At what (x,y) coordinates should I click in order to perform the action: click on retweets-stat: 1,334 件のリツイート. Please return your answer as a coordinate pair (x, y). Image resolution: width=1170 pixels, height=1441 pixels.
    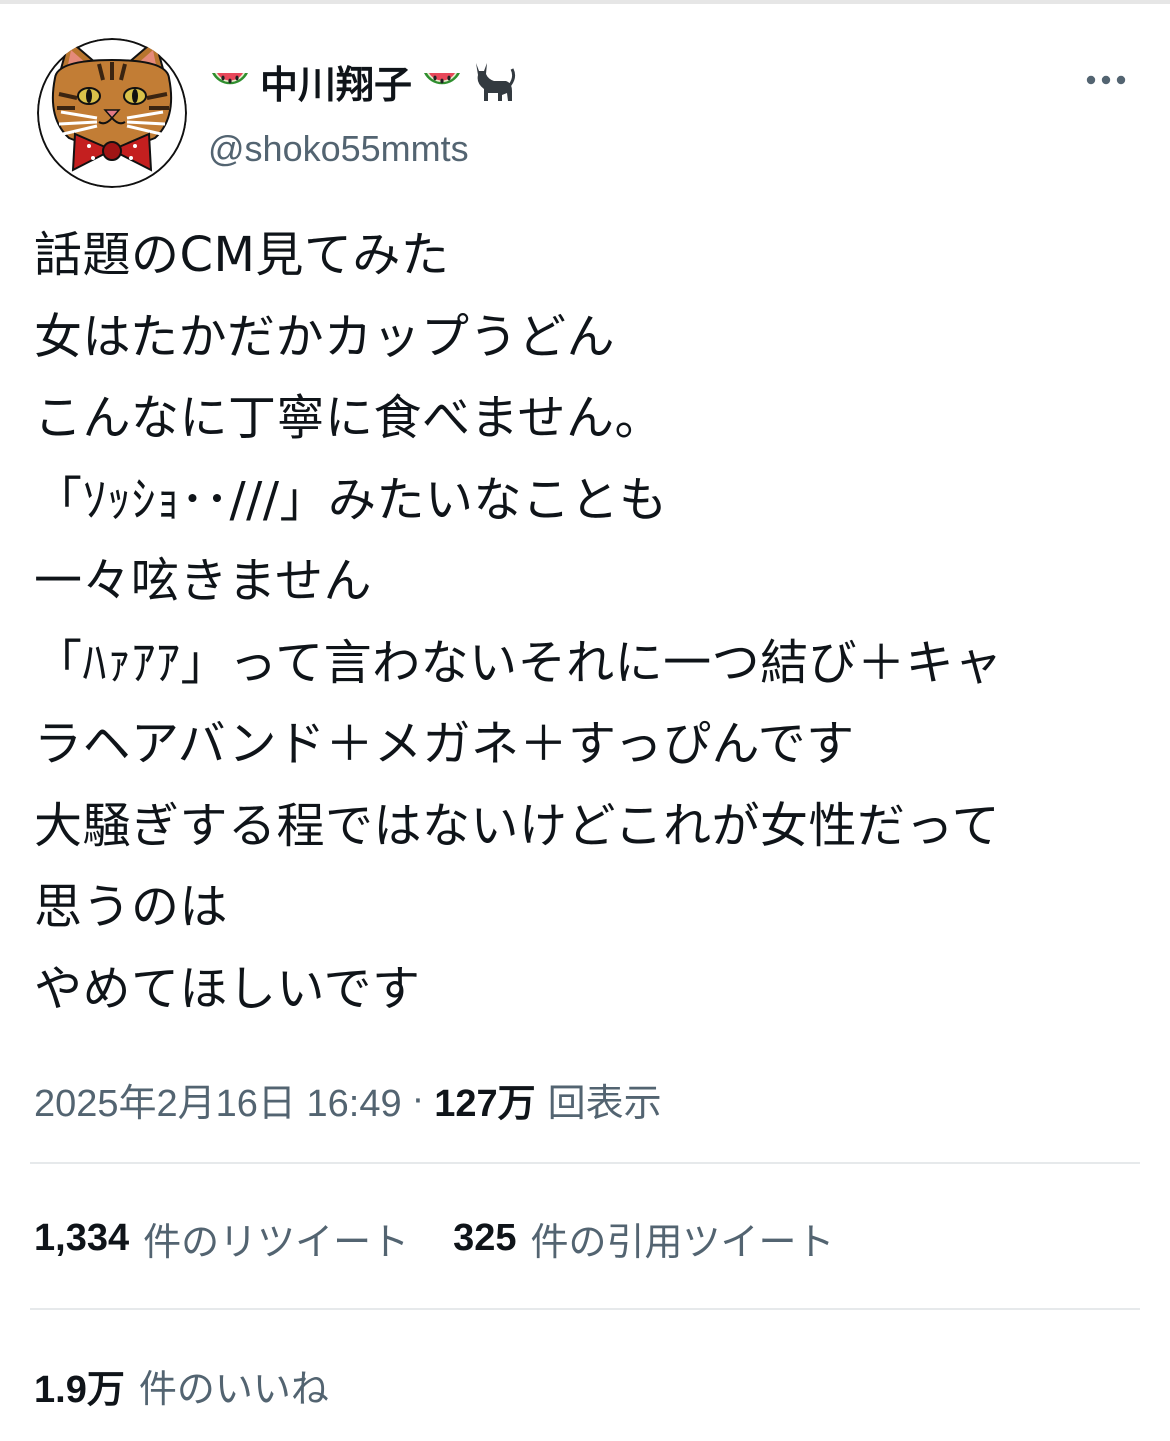
    Looking at the image, I should click on (221, 1238).